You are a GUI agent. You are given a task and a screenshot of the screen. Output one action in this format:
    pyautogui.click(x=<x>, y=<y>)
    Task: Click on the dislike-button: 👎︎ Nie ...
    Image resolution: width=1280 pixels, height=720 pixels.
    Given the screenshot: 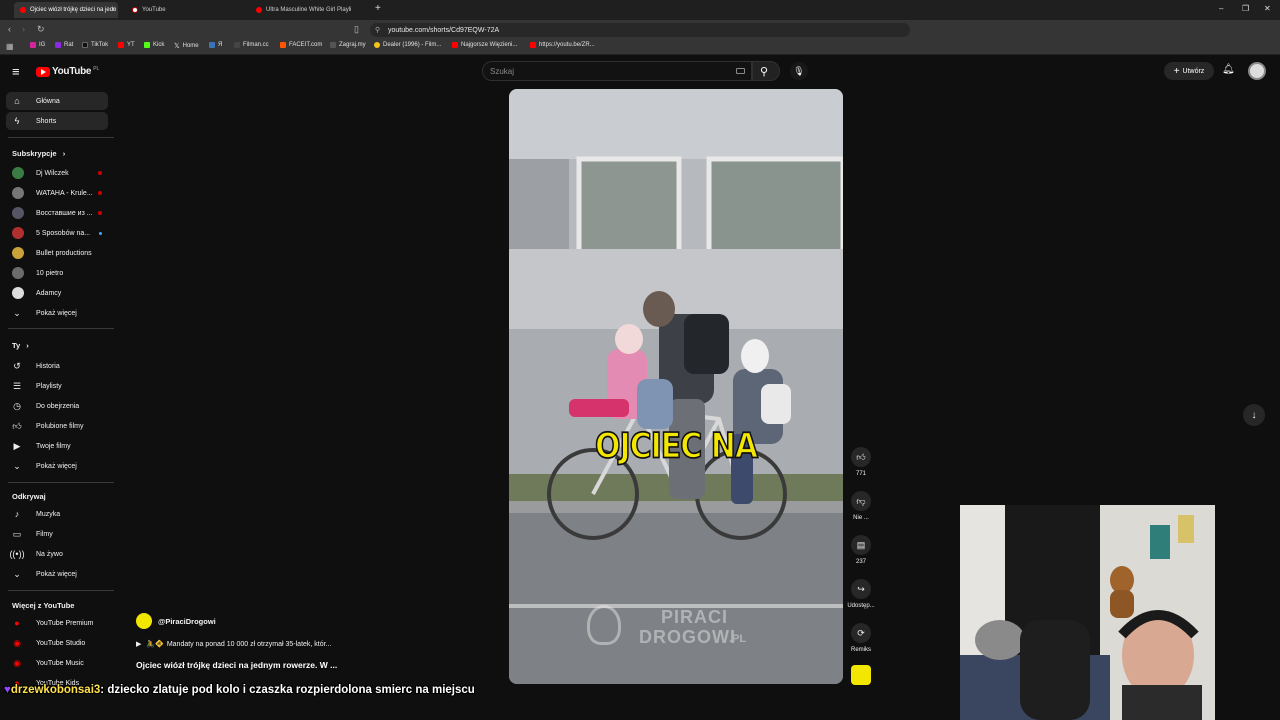 What is the action you would take?
    pyautogui.click(x=861, y=506)
    